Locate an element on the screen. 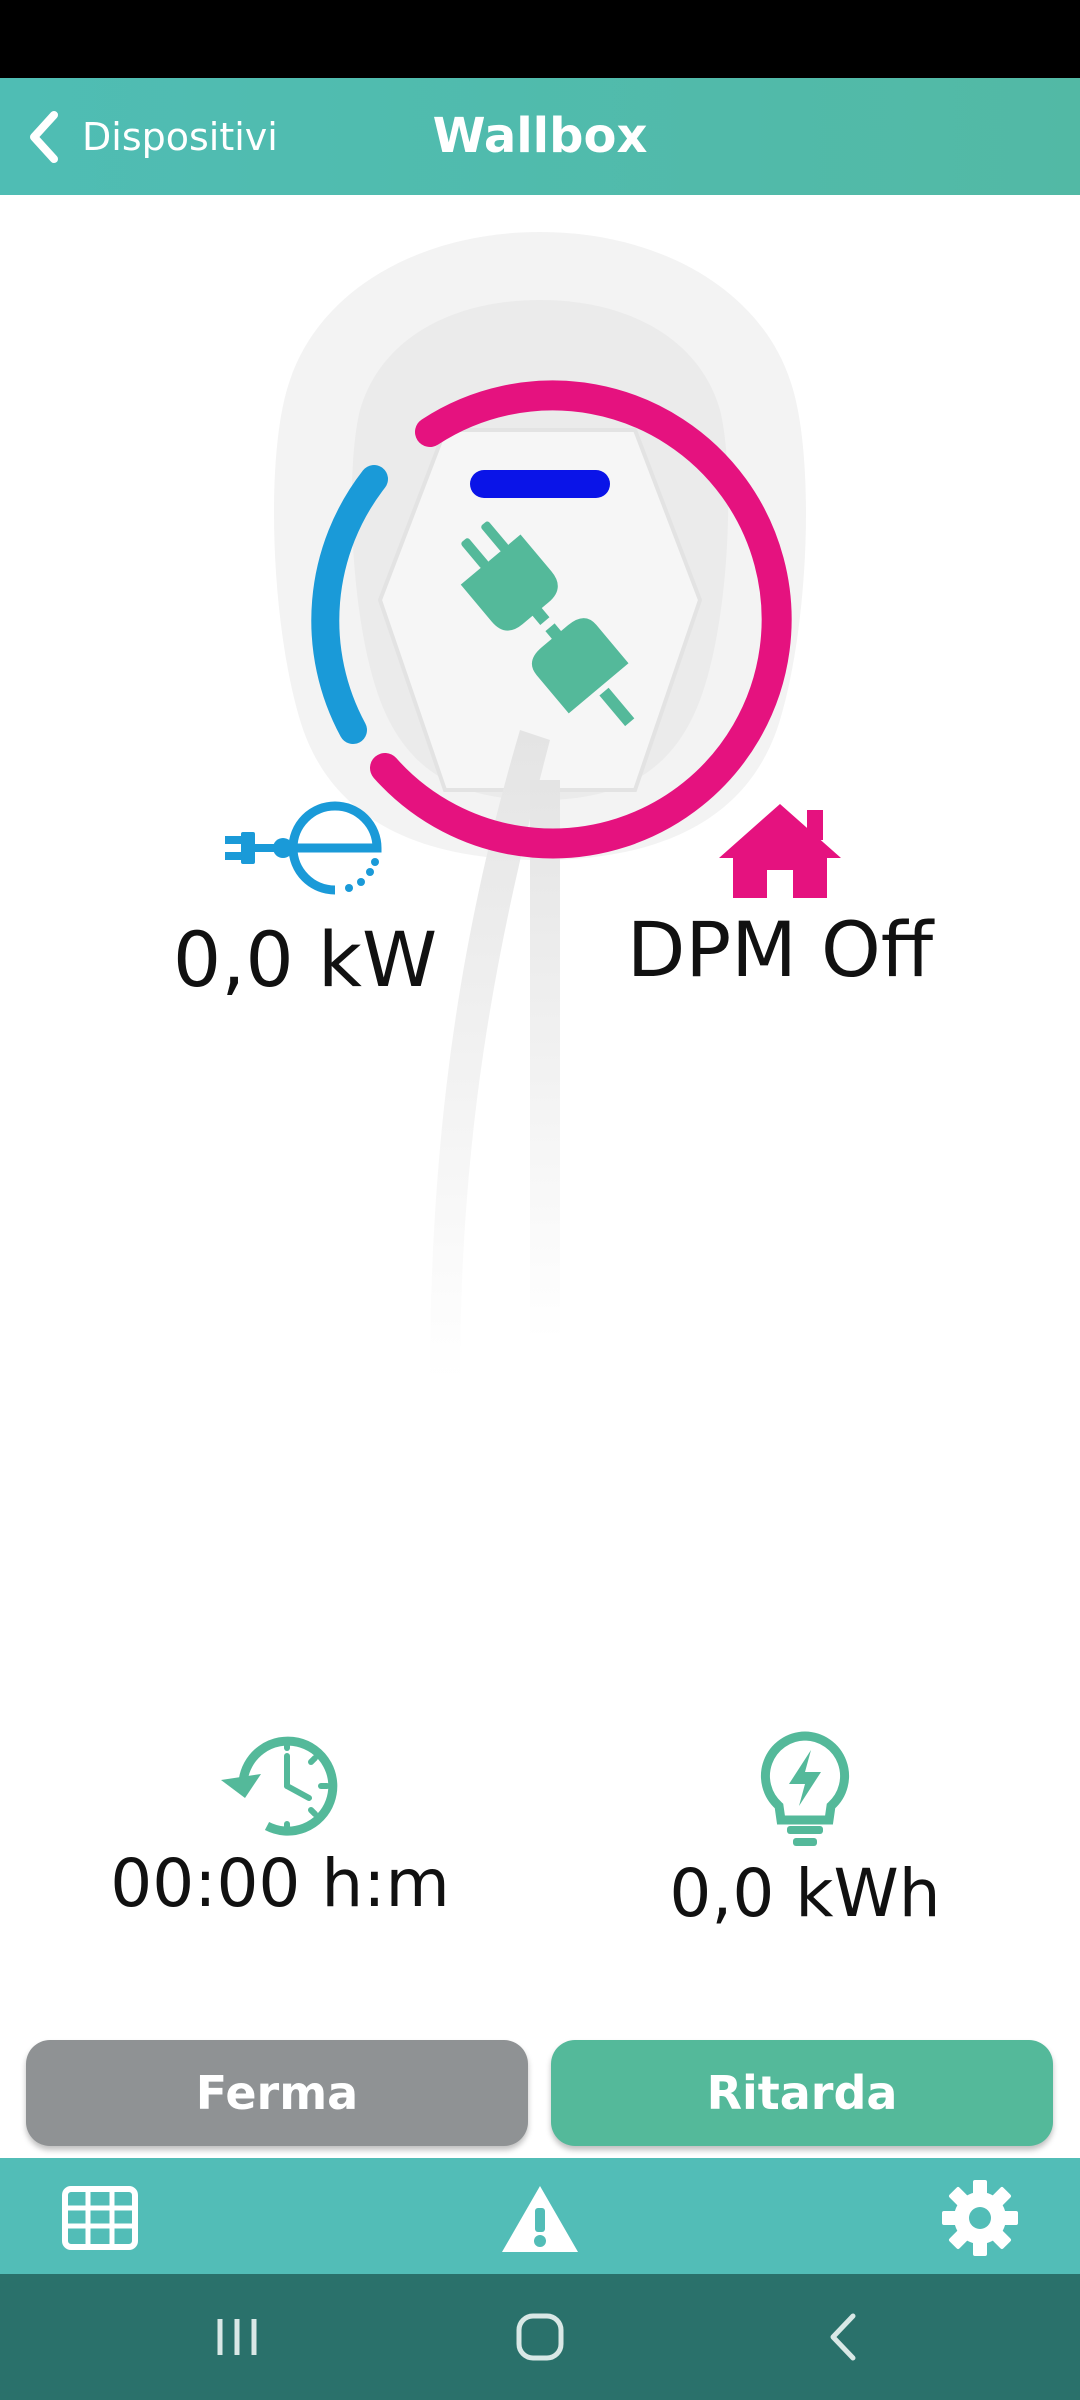  home-circle-icon is located at coordinates (540, 2337).